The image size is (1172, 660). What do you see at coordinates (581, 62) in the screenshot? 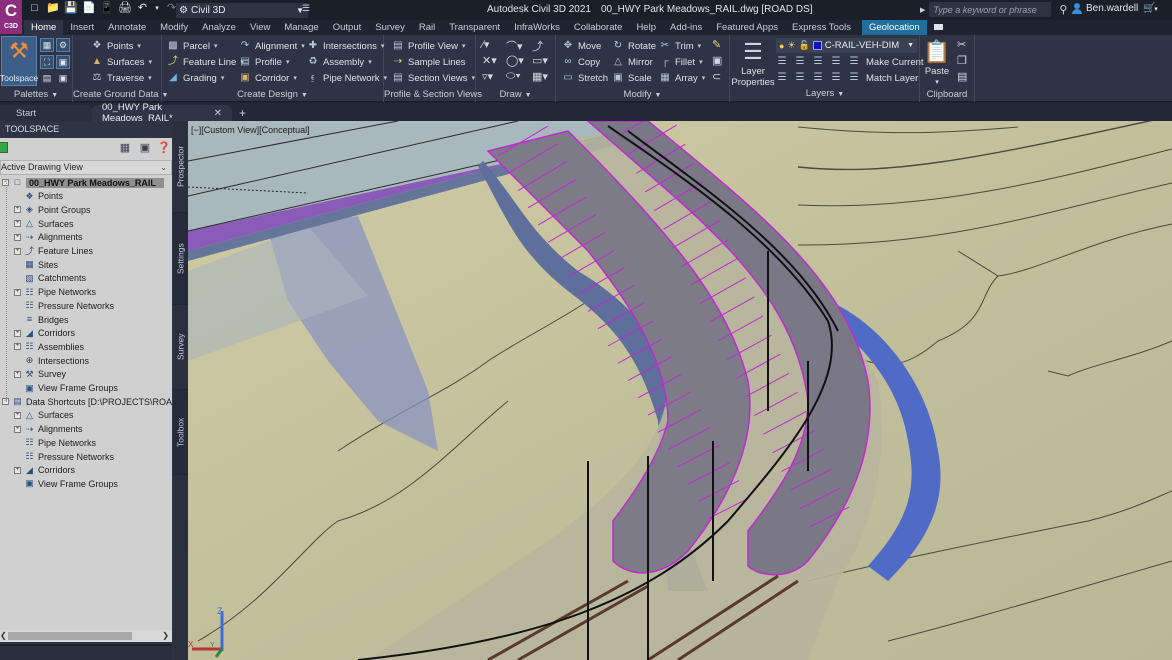
I see `copy-button: ∞ Copy` at bounding box center [581, 62].